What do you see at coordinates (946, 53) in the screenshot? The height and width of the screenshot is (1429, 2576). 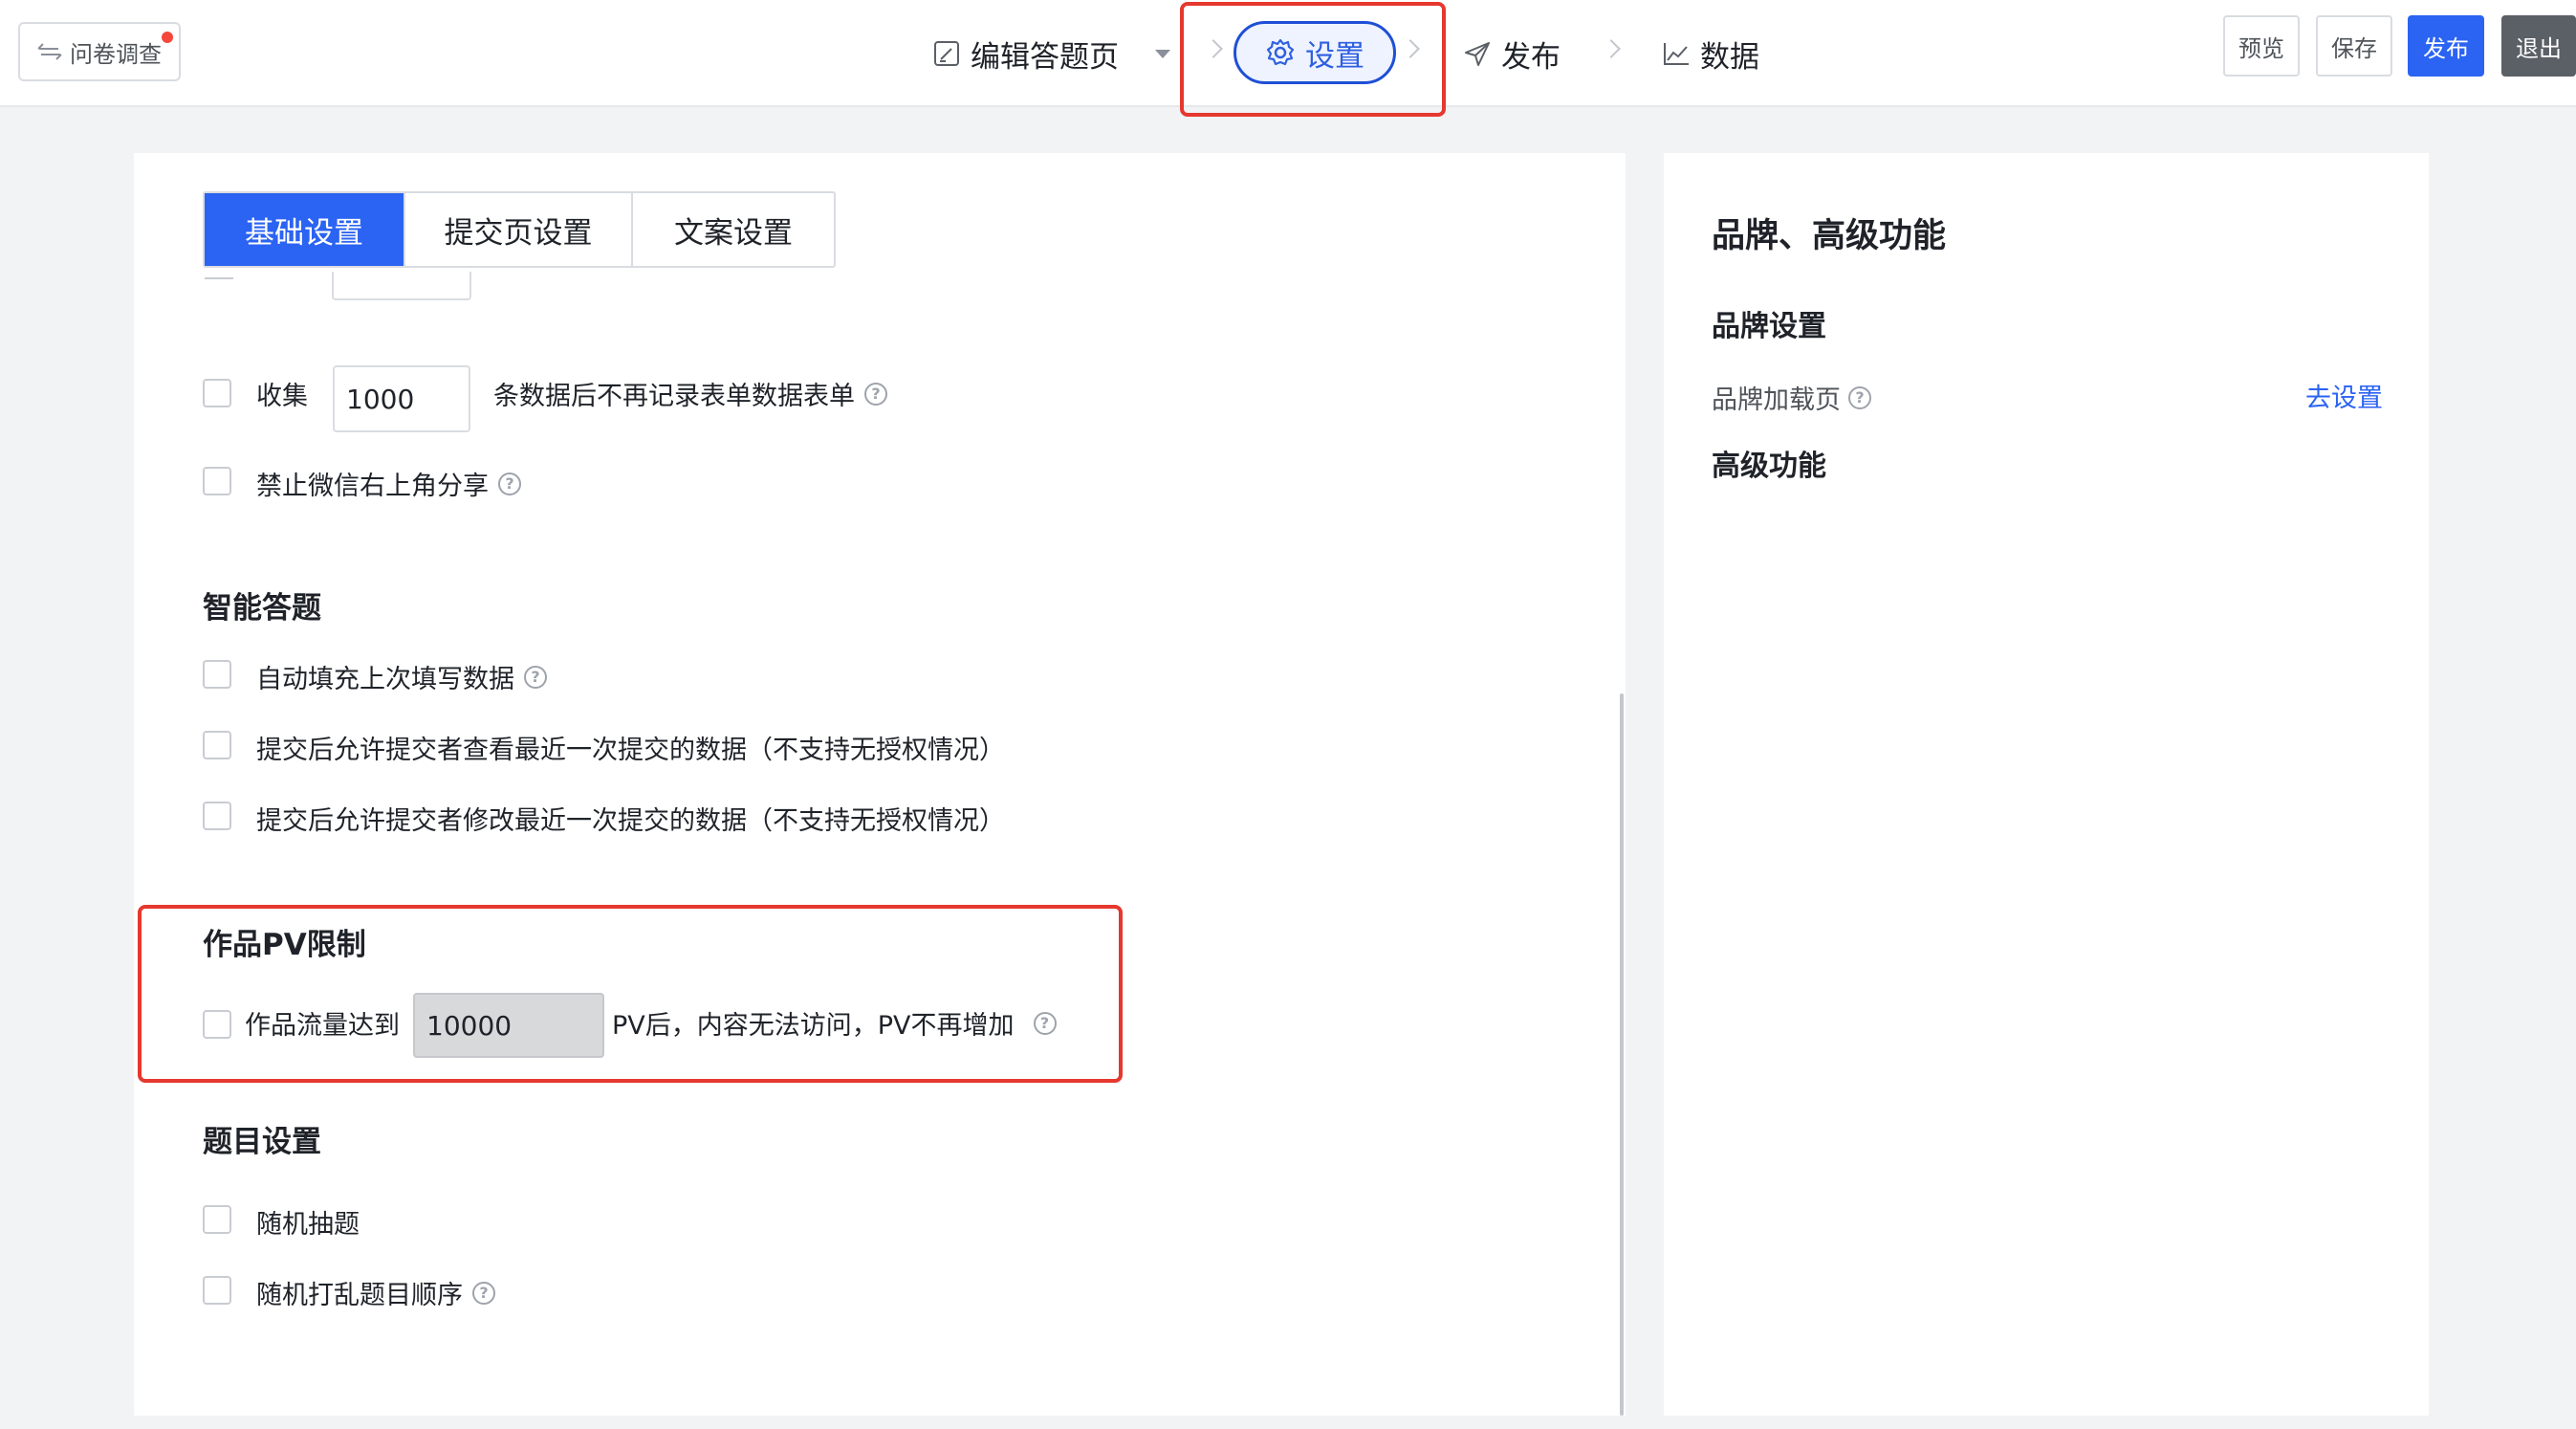 I see `edit-icon` at bounding box center [946, 53].